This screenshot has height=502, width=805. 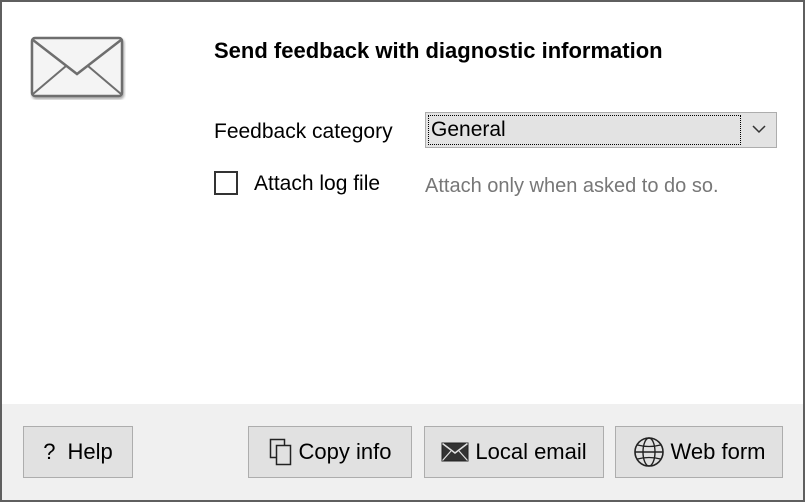 What do you see at coordinates (531, 451) in the screenshot?
I see `local-email-label: Local email` at bounding box center [531, 451].